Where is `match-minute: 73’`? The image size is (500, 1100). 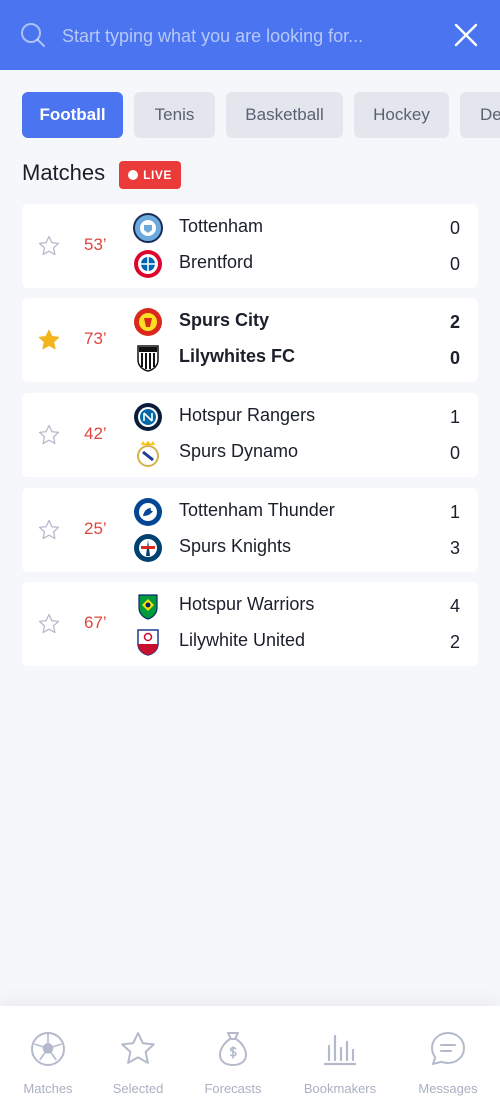
match-minute: 73’ is located at coordinates (95, 338).